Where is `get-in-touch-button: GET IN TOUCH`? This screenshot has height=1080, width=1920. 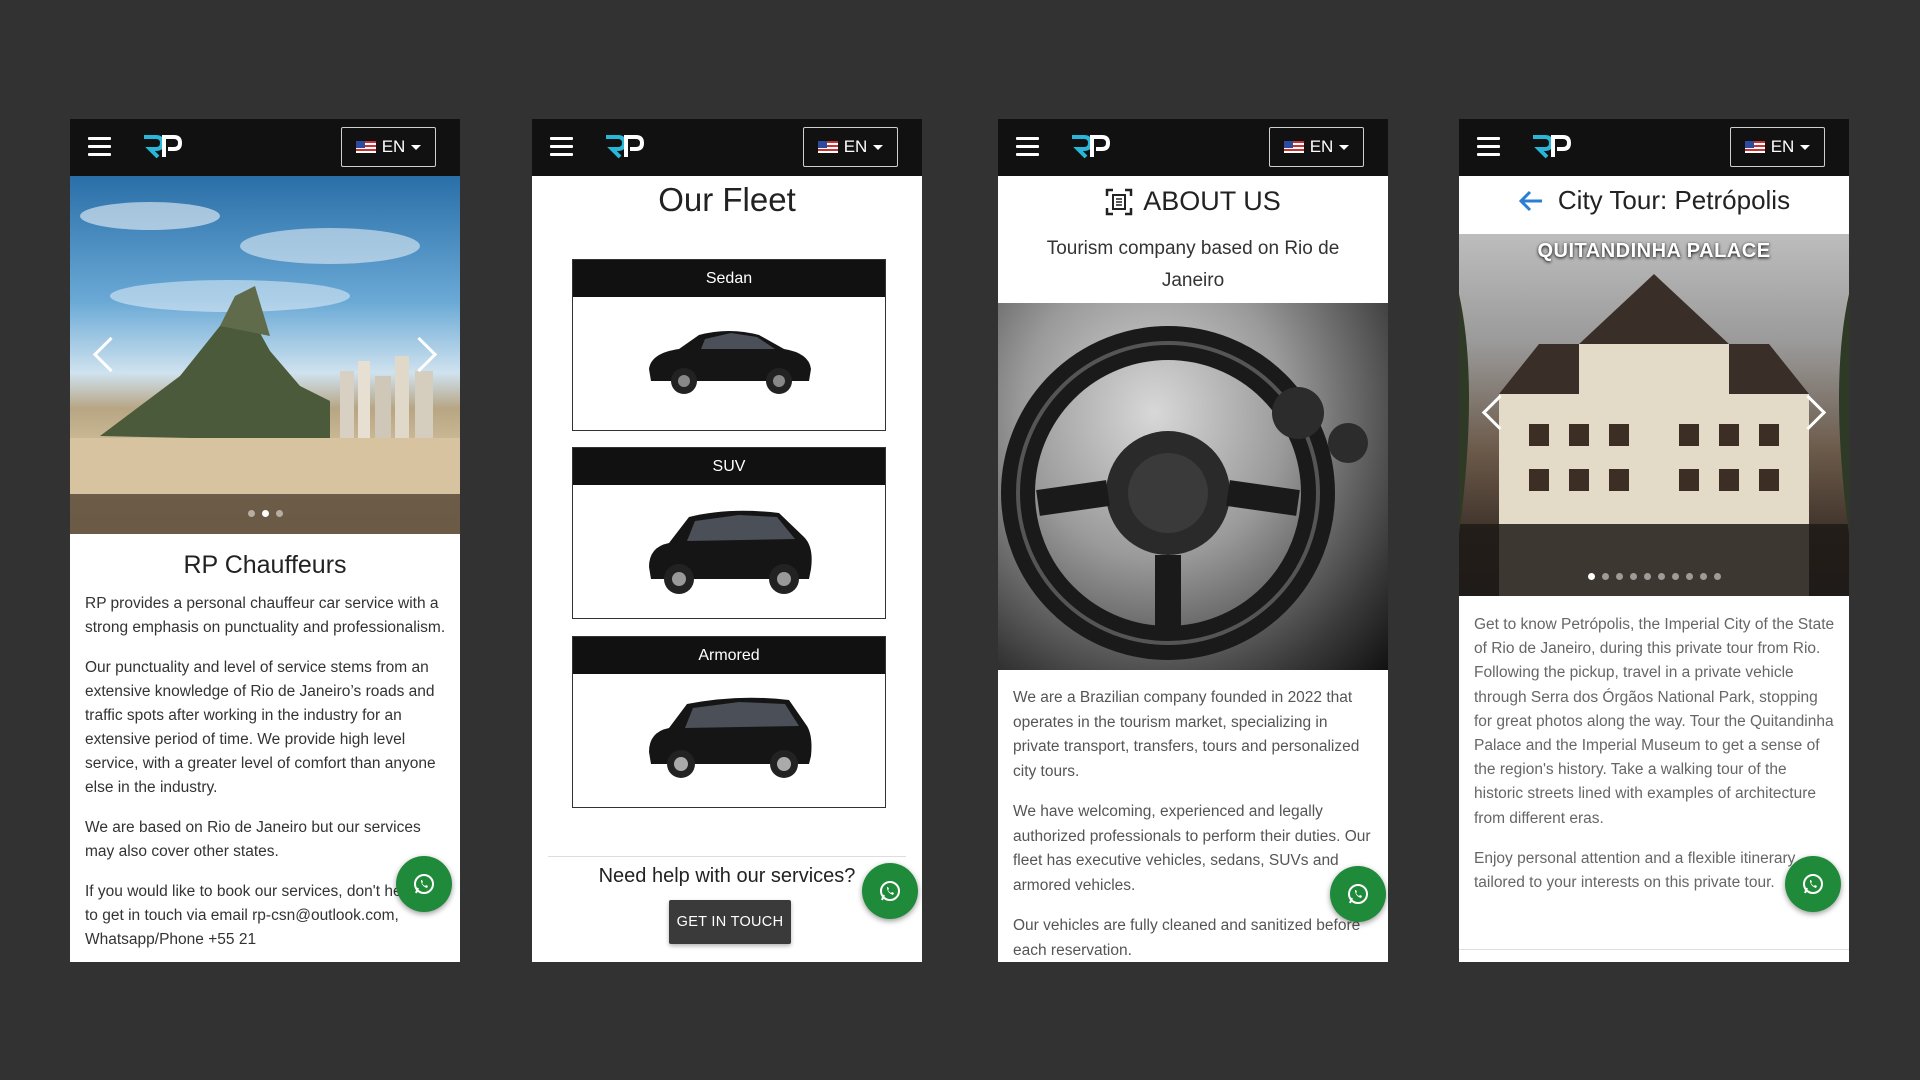
get-in-touch-button: GET IN TOUCH is located at coordinates (730, 922).